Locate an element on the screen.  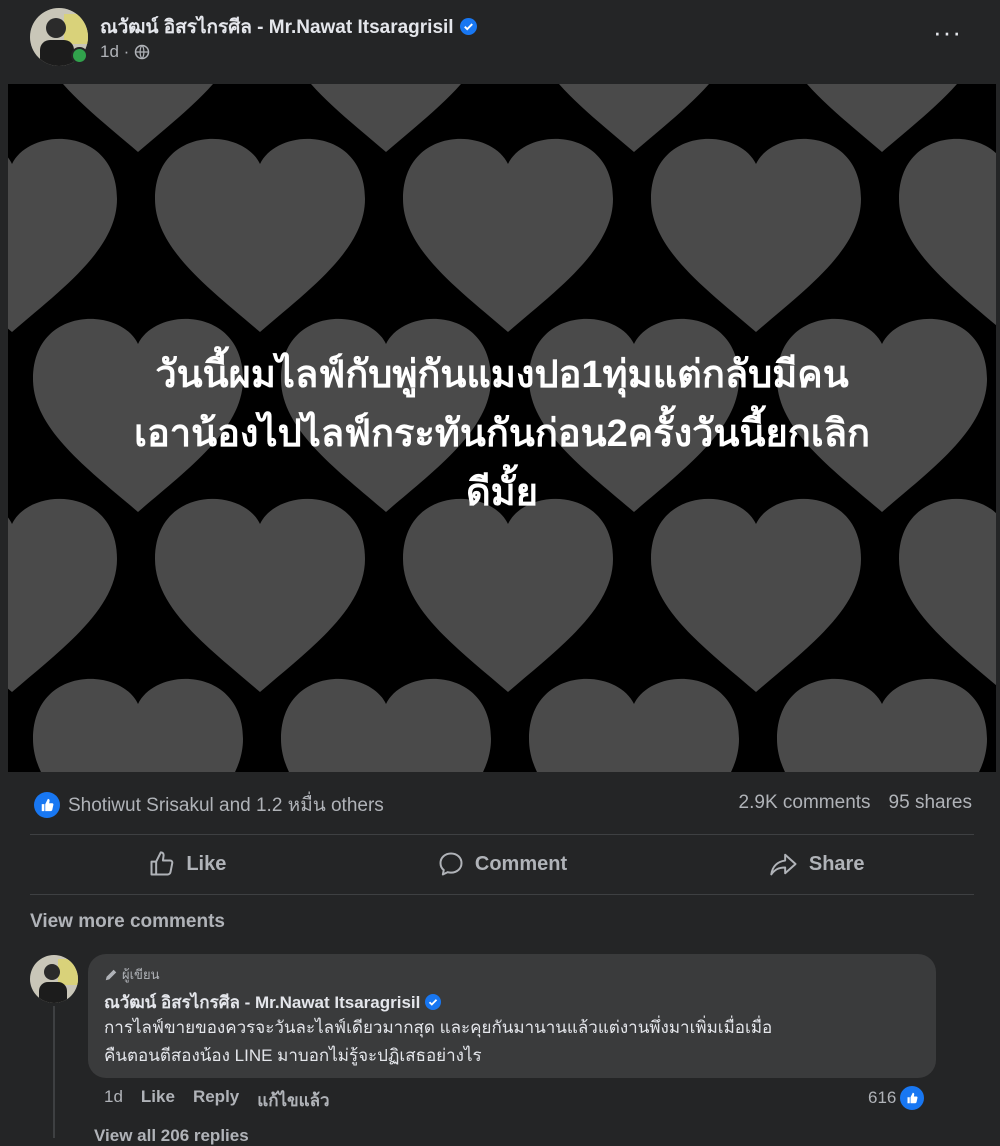
reply-thread-line is located at coordinates (54, 1072).